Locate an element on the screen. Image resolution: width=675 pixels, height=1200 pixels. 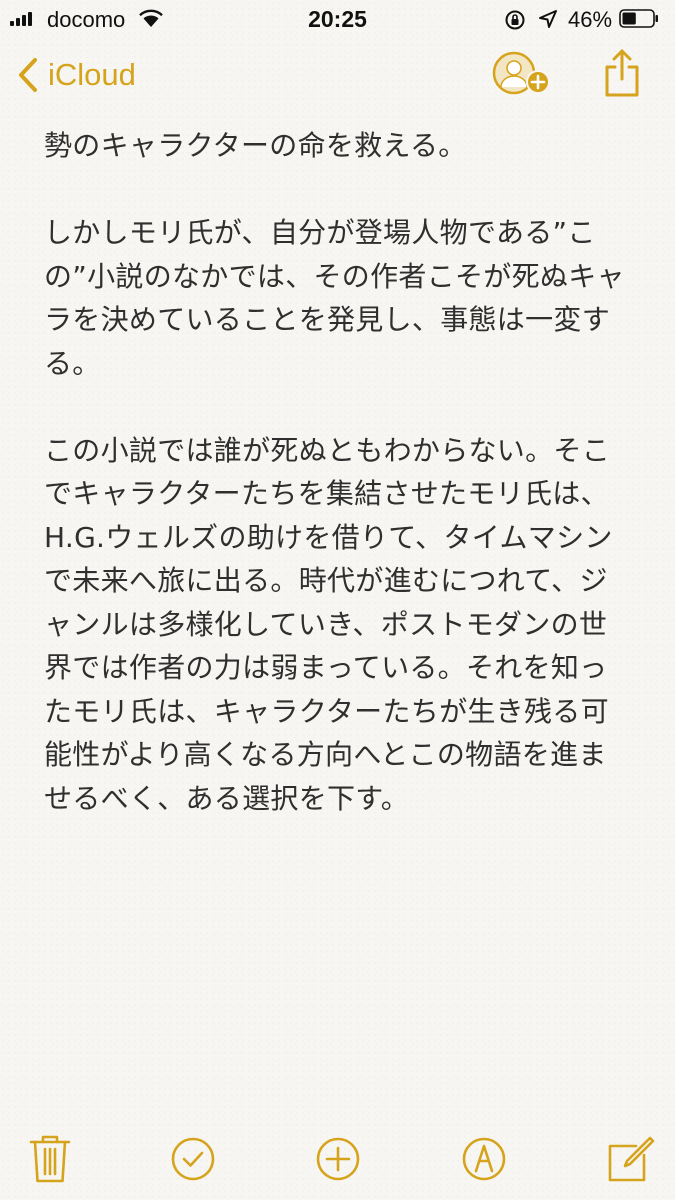
note-line: る。 is located at coordinates (72, 363).